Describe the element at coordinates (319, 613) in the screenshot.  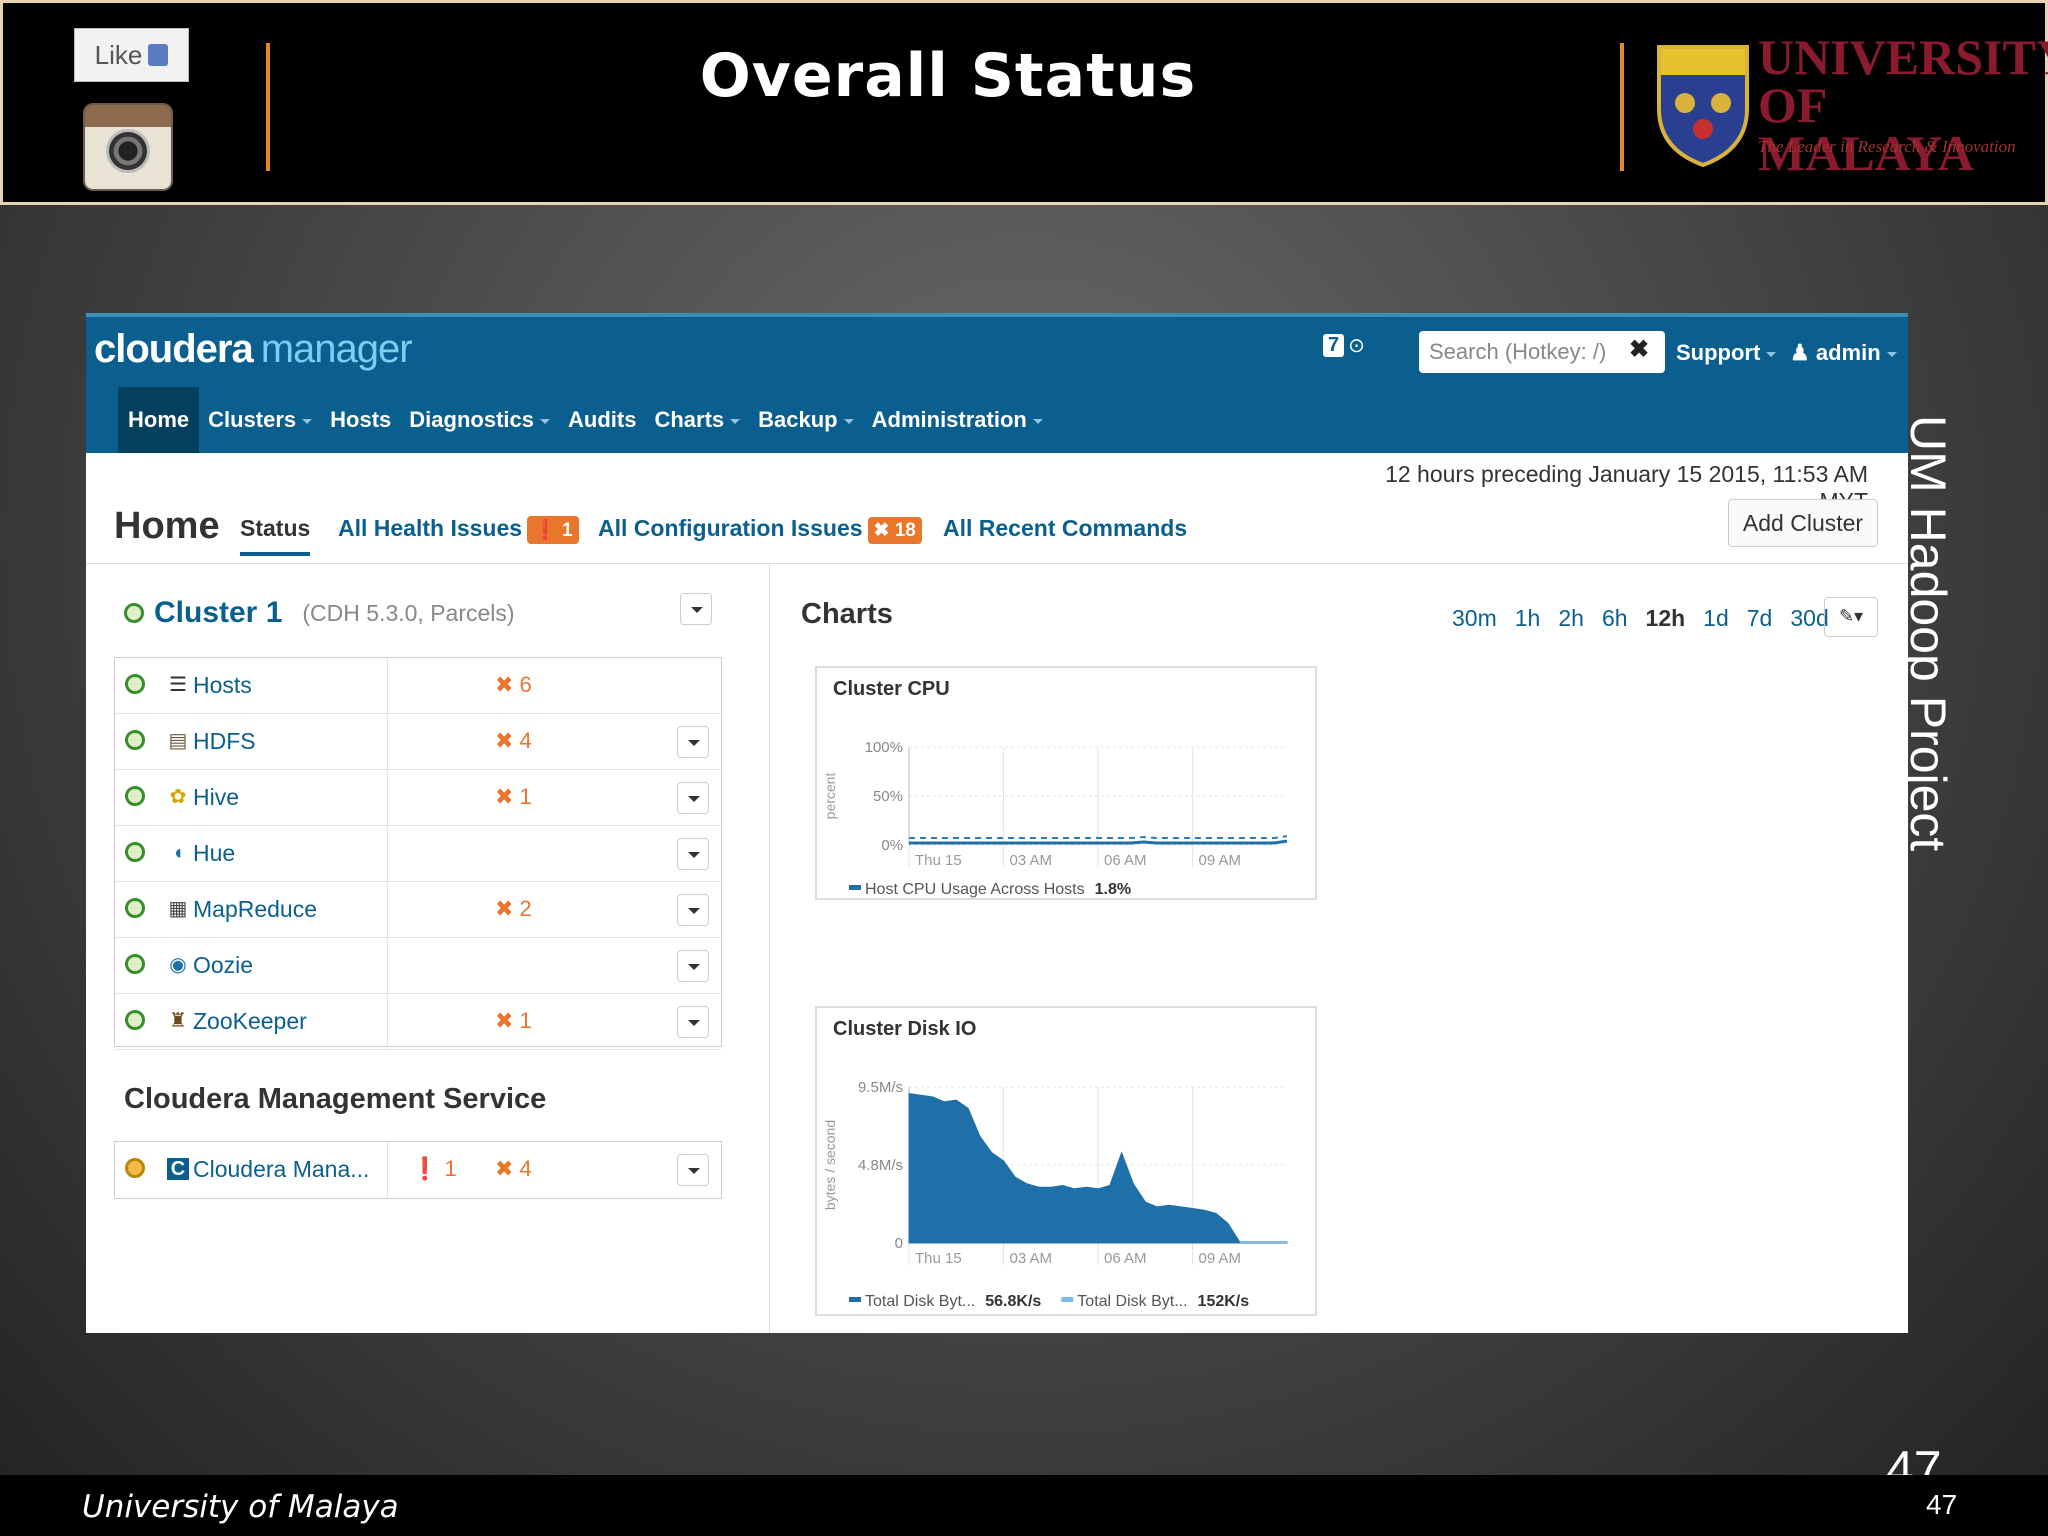
I see `cluster-header: Cluster 1 (CDH 5.3.0, Parcels)` at that location.